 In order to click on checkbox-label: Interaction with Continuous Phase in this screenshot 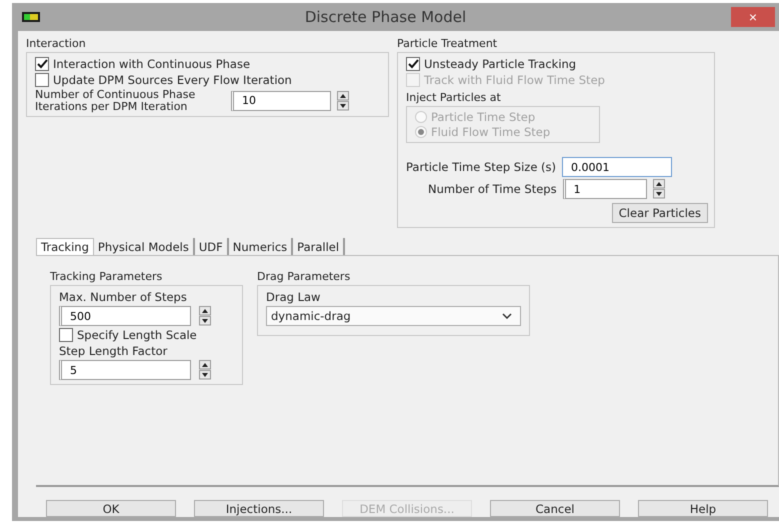, I will do `click(151, 64)`.